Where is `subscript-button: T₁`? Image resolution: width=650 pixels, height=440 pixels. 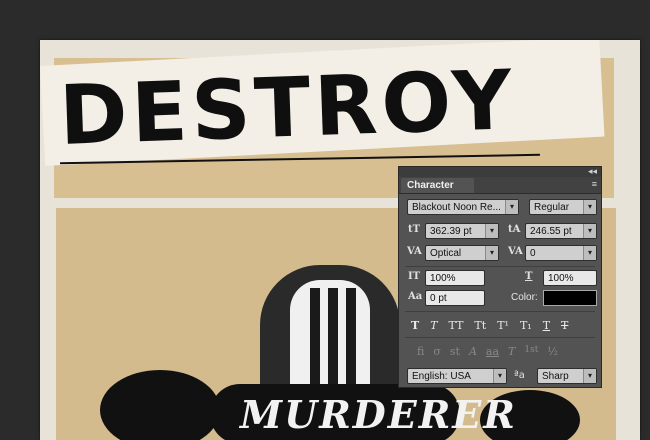
subscript-button: T₁ is located at coordinates (526, 325).